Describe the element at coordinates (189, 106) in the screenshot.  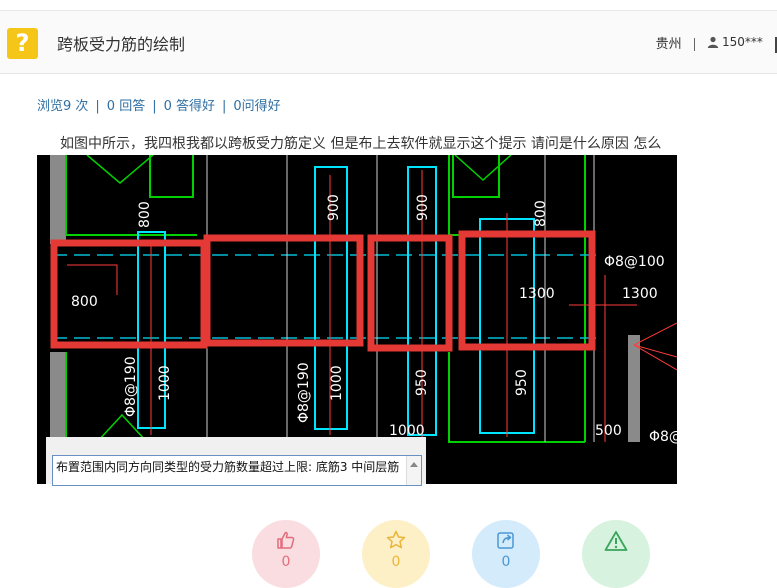
I see `good-answers-count: 0 答得好` at that location.